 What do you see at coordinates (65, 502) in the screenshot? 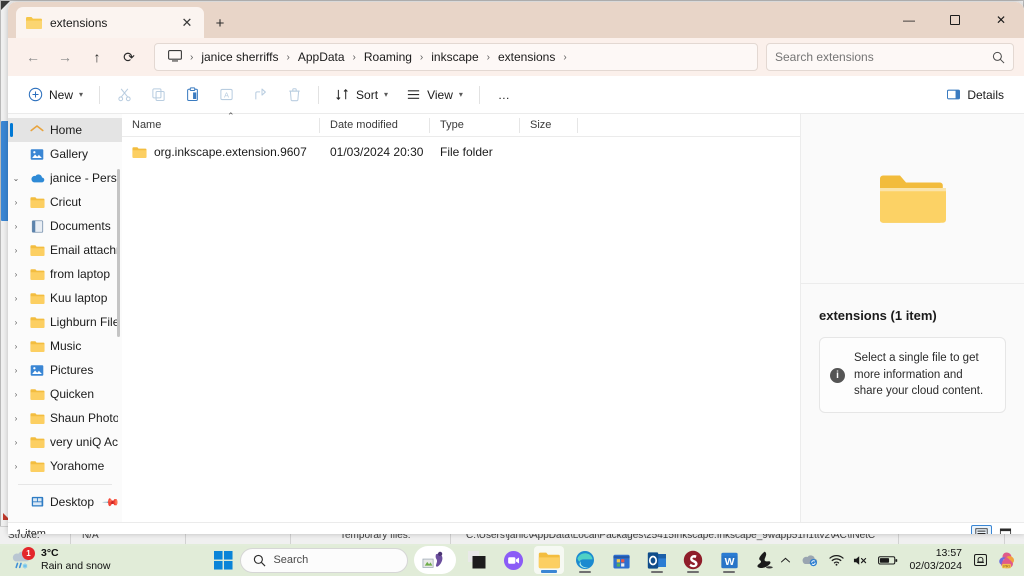
I see `sidebar-item-desktop: Desktop 📌` at bounding box center [65, 502].